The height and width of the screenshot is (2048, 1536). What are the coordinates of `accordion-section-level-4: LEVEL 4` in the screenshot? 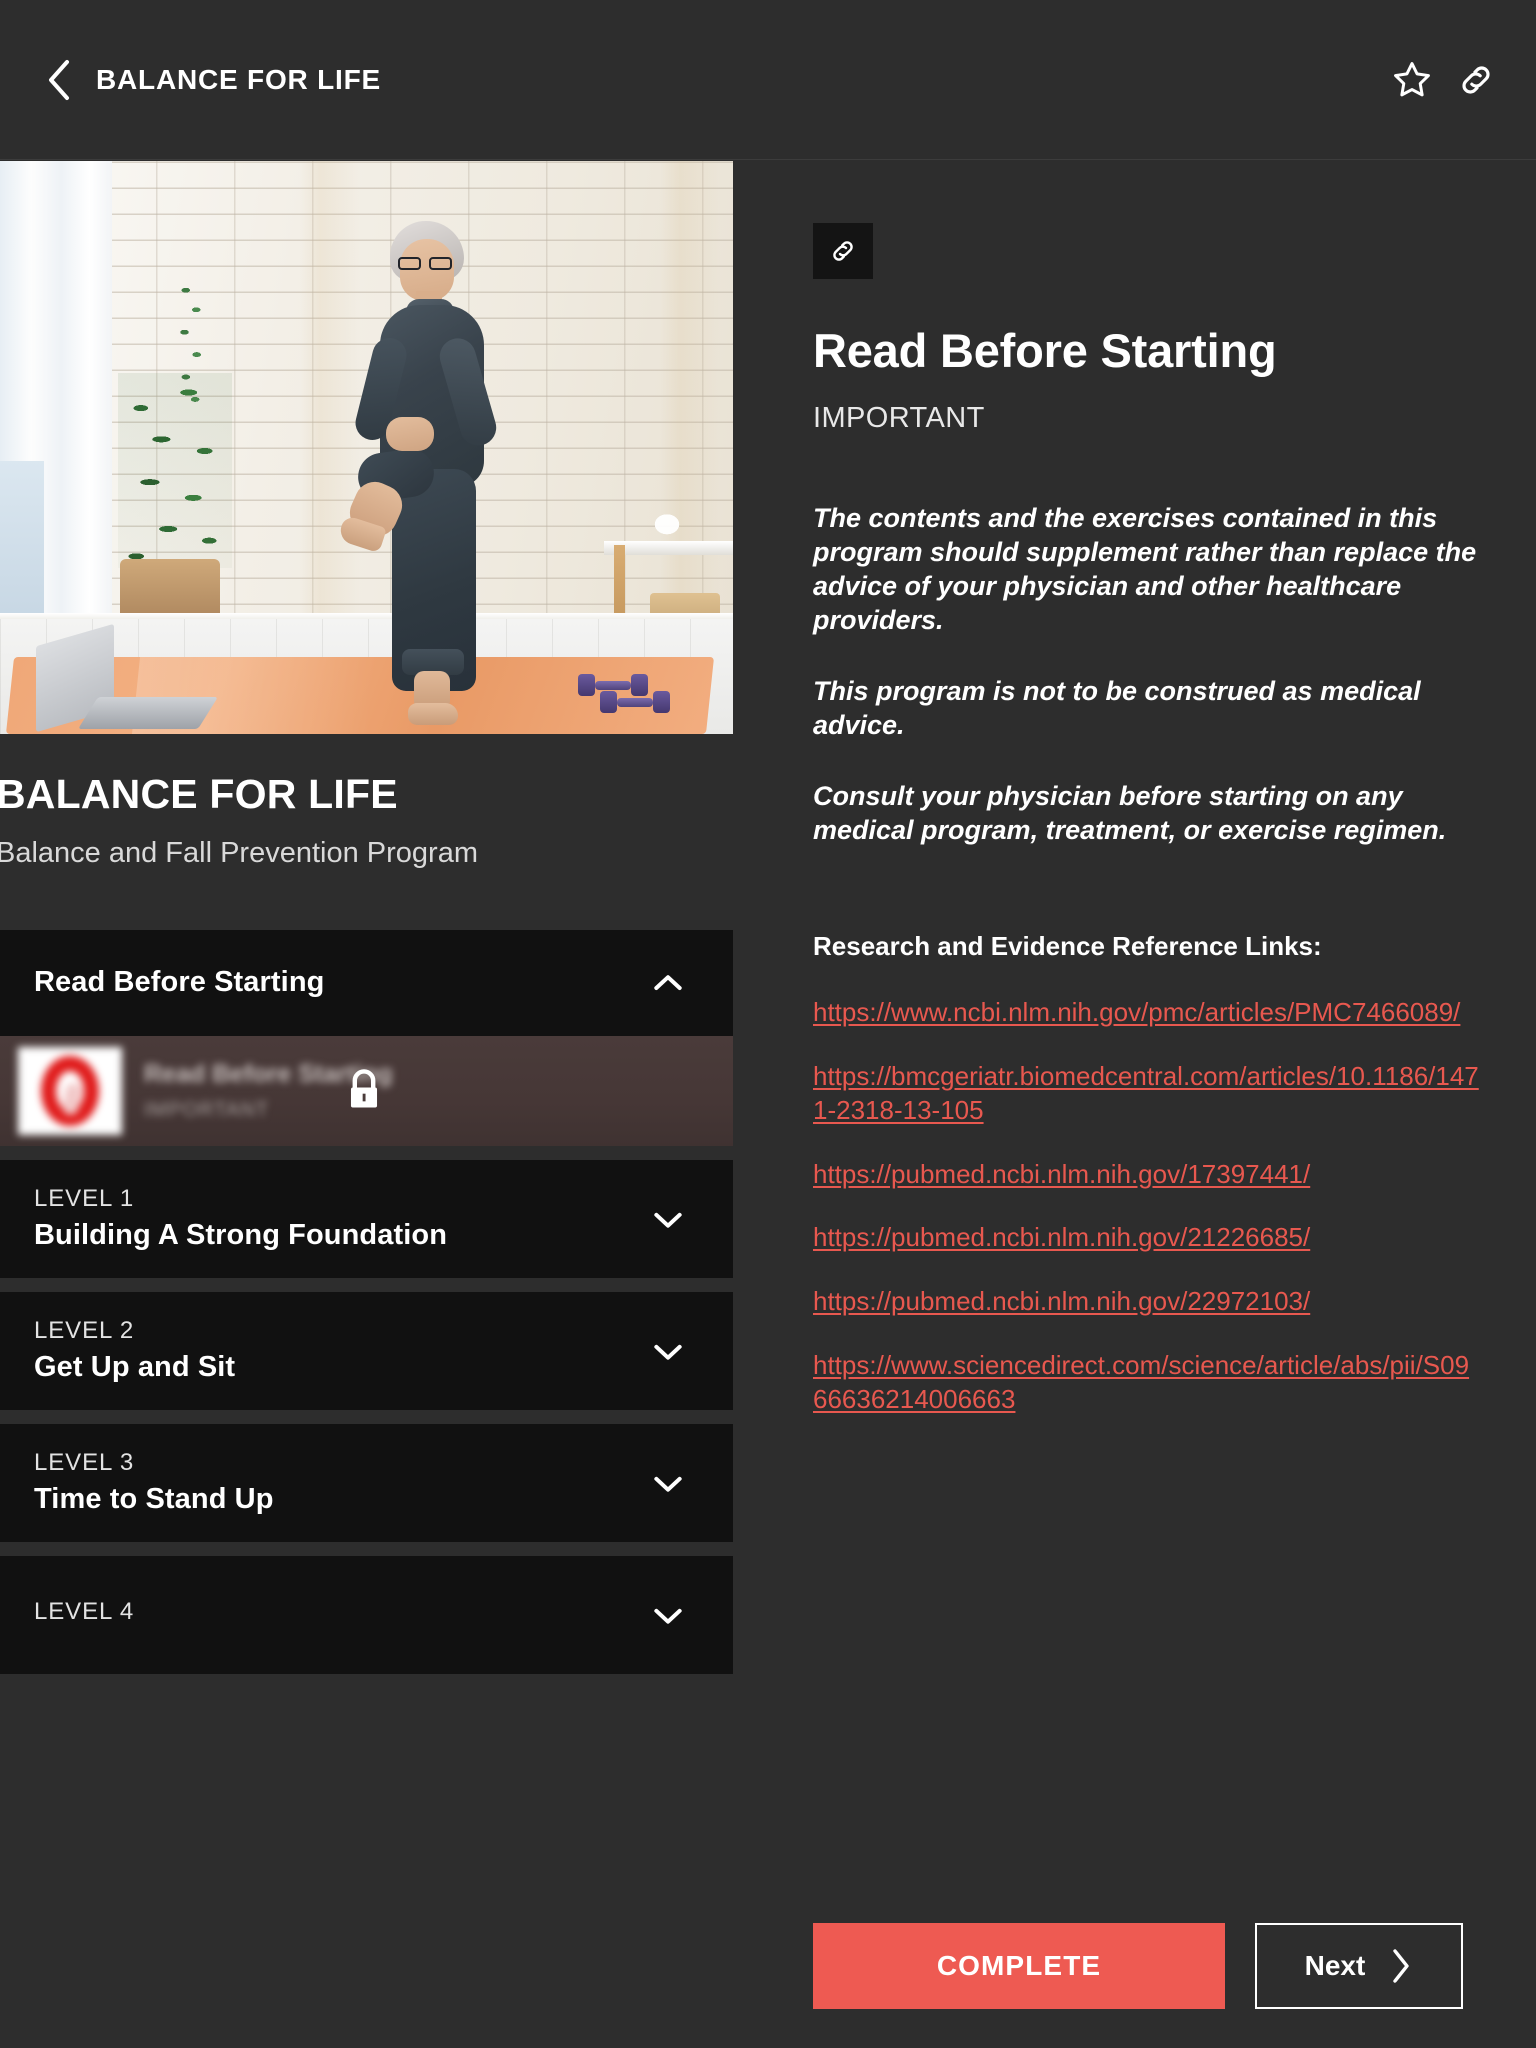 It's located at (366, 1614).